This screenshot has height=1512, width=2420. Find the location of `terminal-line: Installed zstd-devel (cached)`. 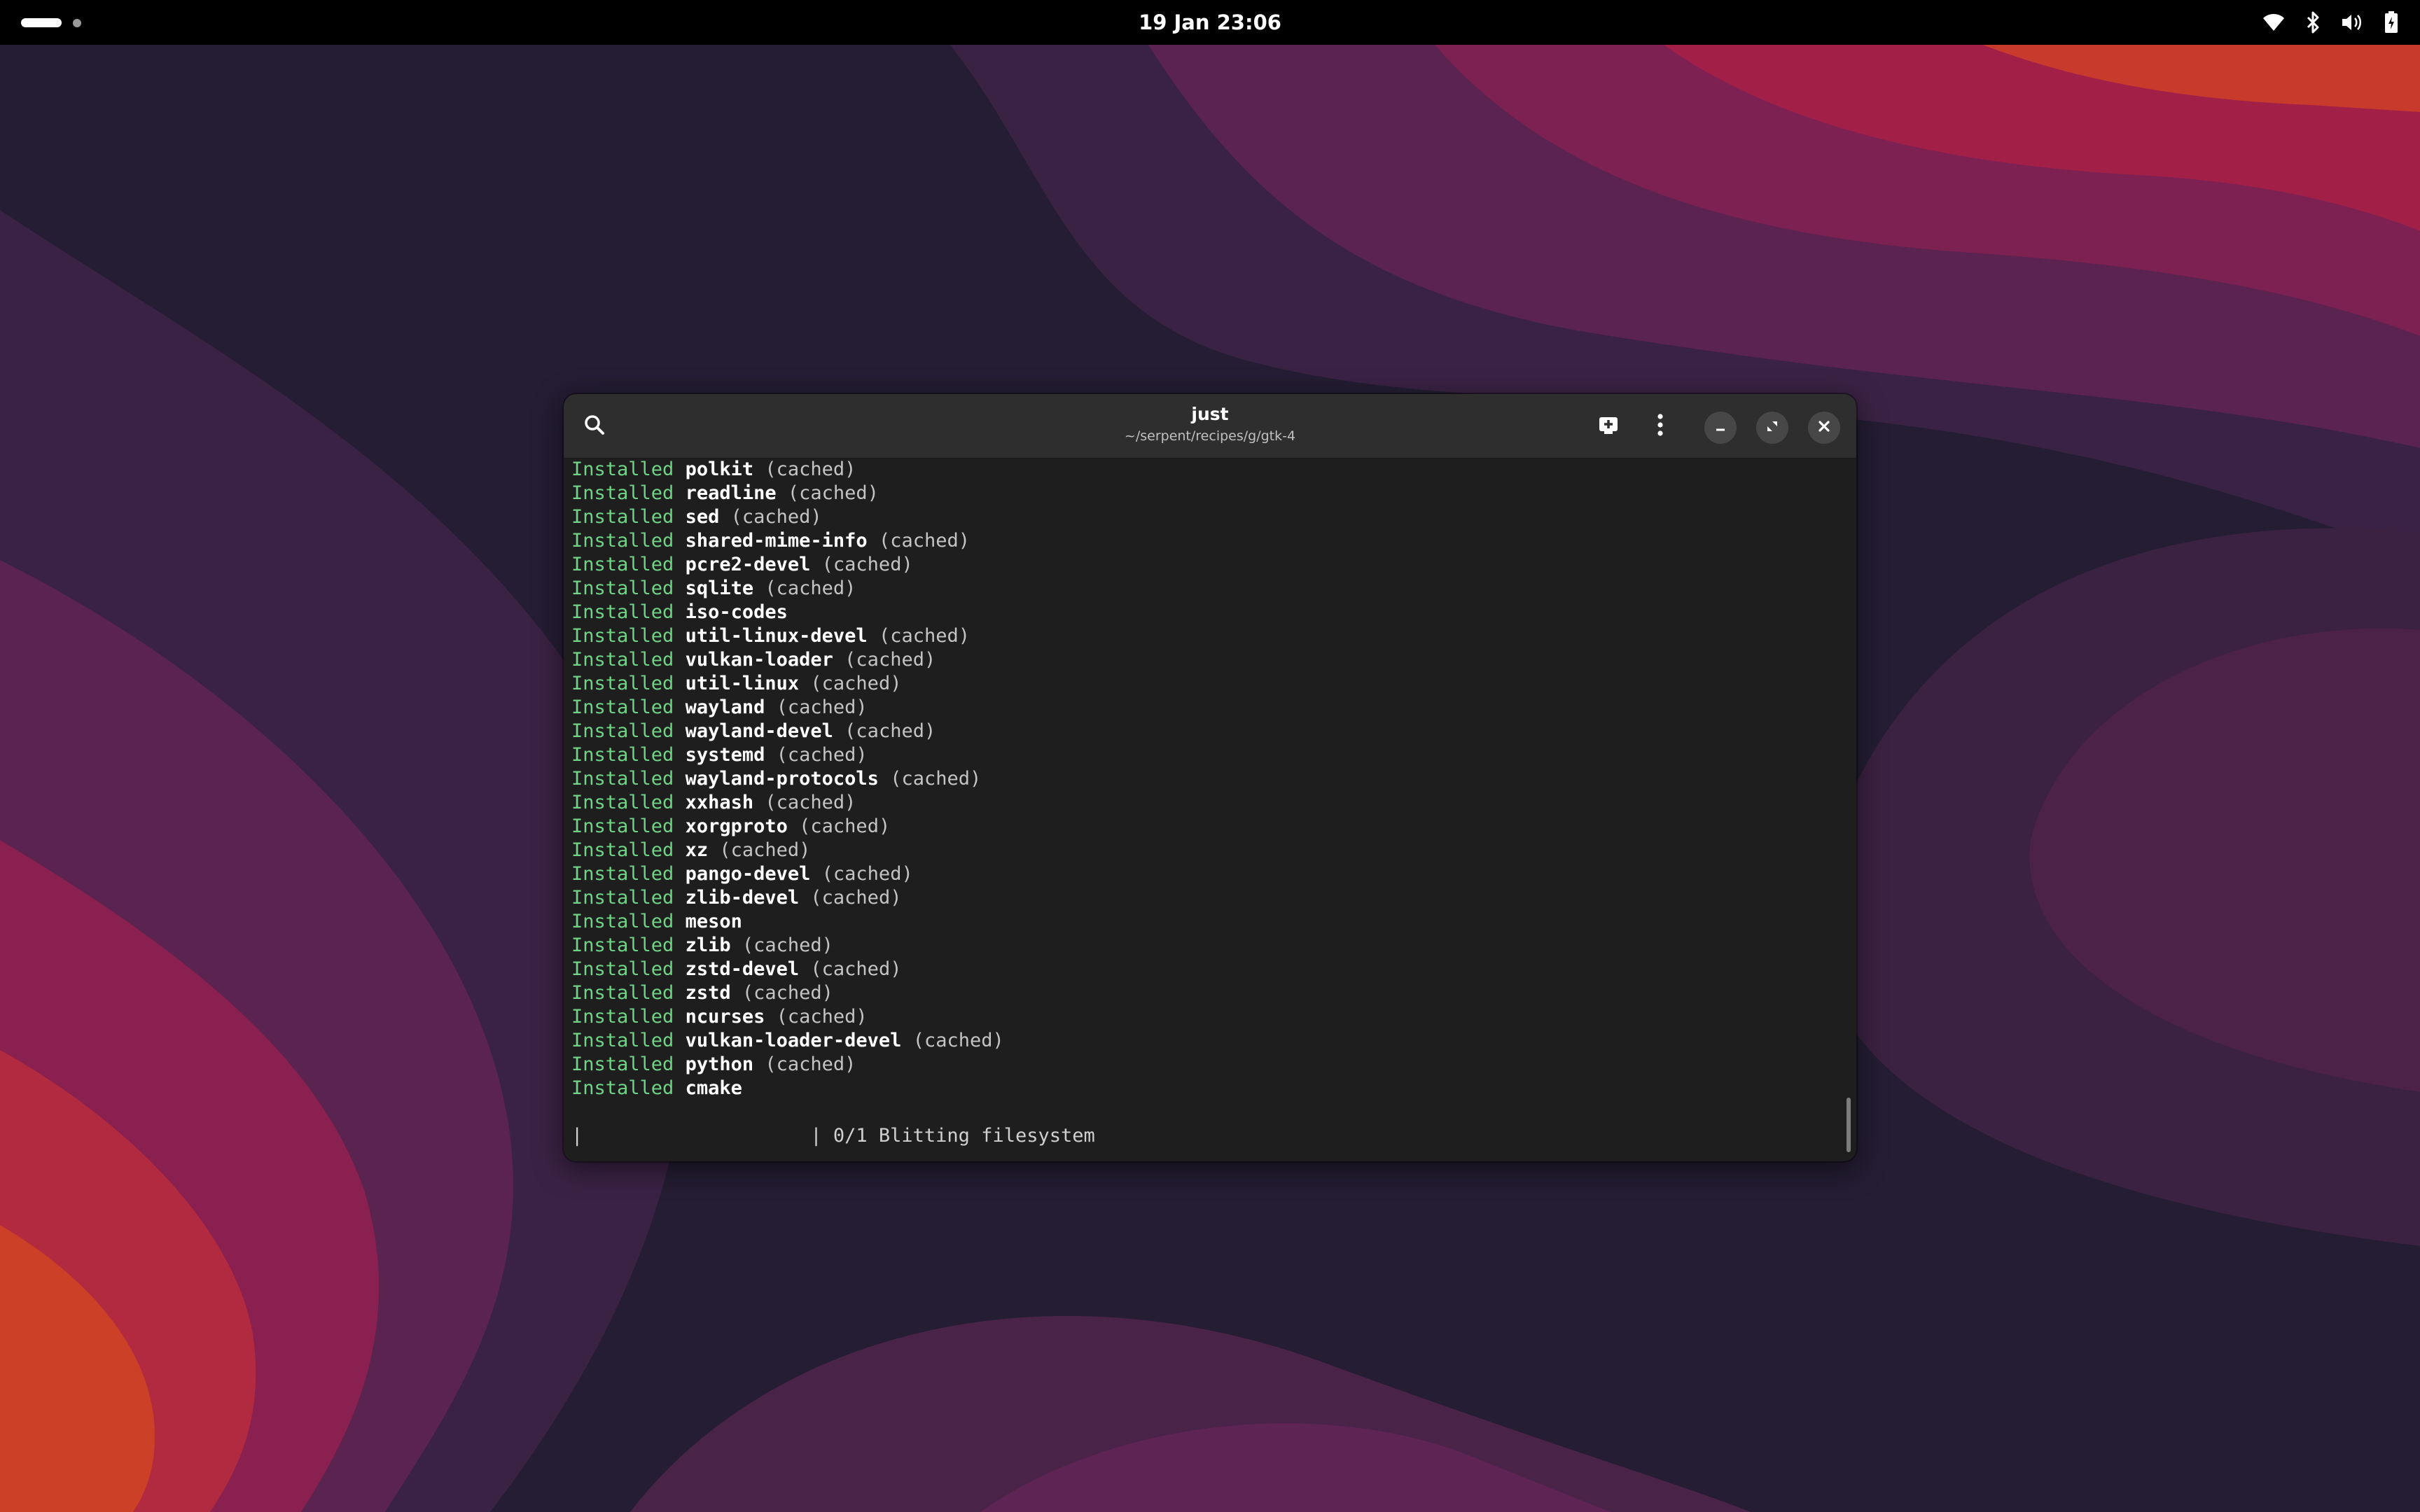

terminal-line: Installed zstd-devel (cached) is located at coordinates (1201, 969).